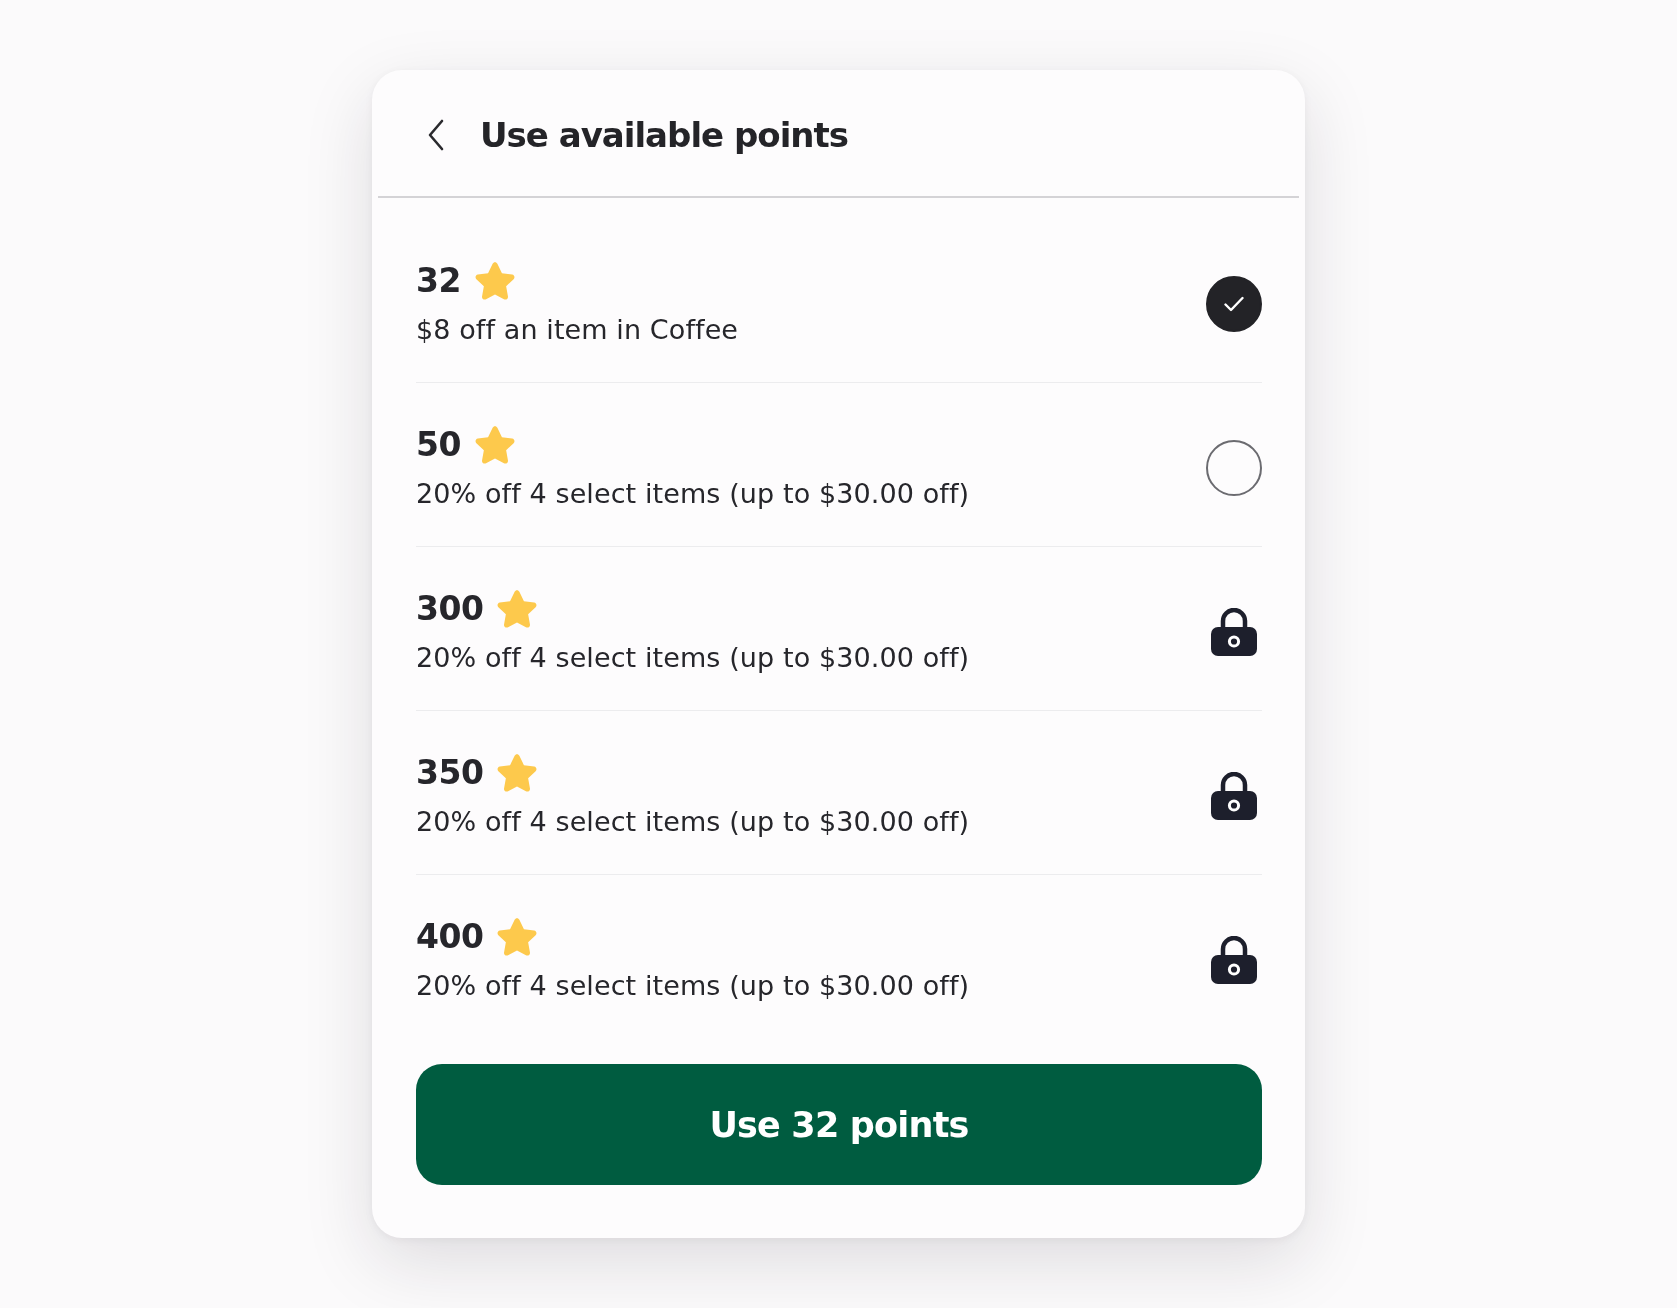  Describe the element at coordinates (438, 281) in the screenshot. I see `points-value: 32` at that location.